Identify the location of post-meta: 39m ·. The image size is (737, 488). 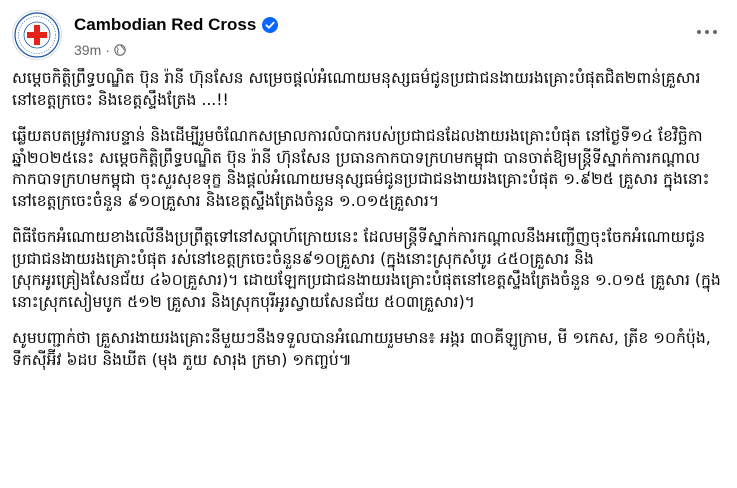
(100, 50).